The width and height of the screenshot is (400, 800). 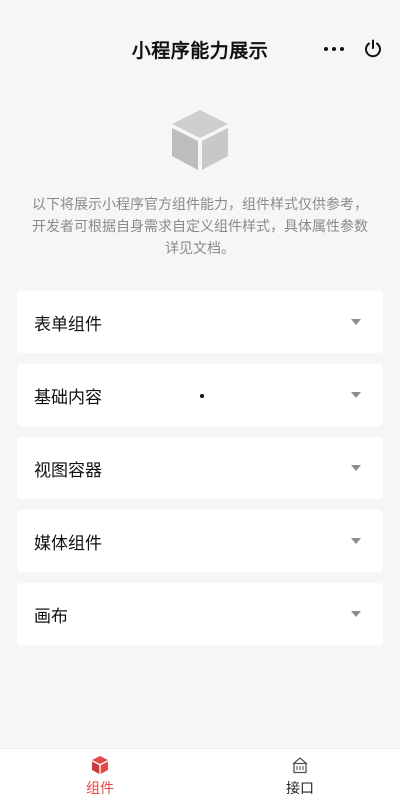 What do you see at coordinates (200, 541) in the screenshot?
I see `category-item-media: 媒体组件` at bounding box center [200, 541].